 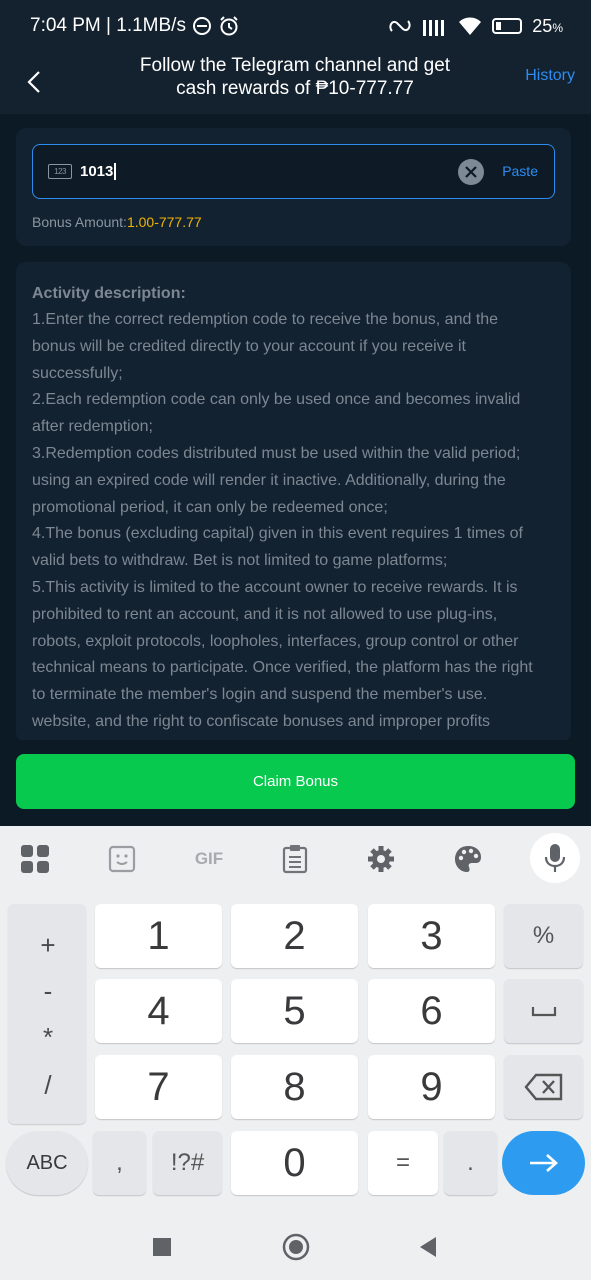 I want to click on minus-key: -, so click(x=48, y=991).